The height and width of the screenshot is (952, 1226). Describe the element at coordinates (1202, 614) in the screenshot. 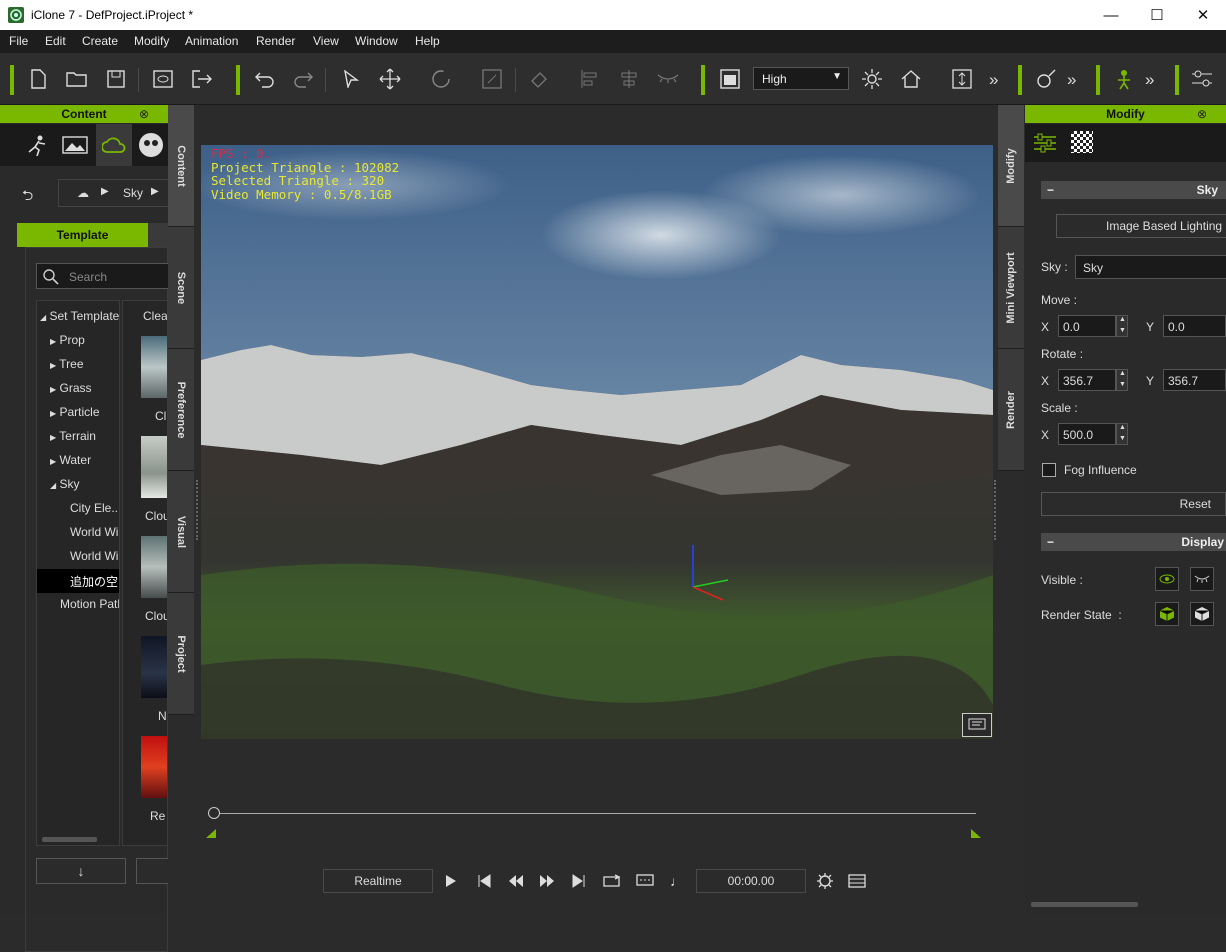

I see `wire-cube-icon` at that location.